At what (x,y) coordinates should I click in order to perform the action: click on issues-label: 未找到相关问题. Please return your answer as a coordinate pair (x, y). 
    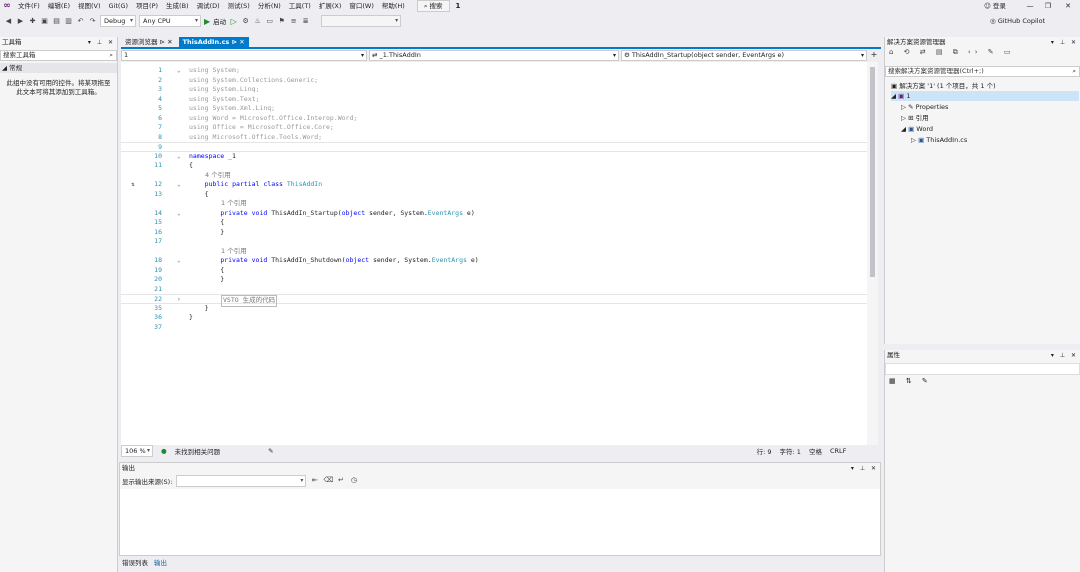
    Looking at the image, I should click on (198, 451).